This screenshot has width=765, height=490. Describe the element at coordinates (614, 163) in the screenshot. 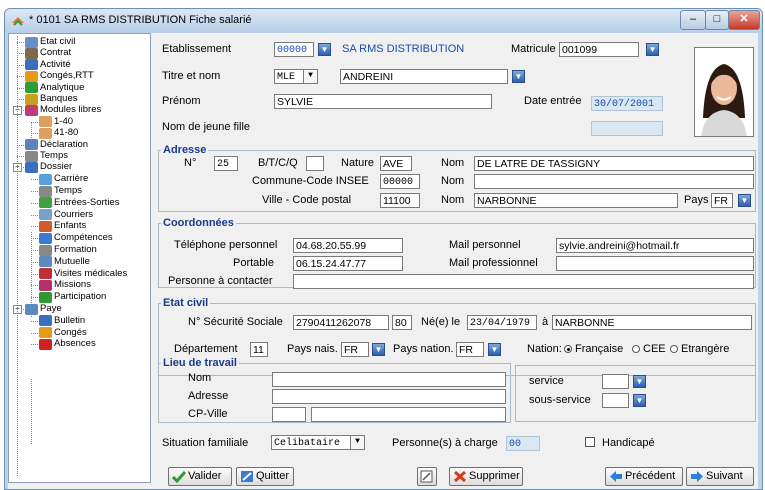

I see `voie-nom-field: DE LATRE DE TASSIGNY` at that location.